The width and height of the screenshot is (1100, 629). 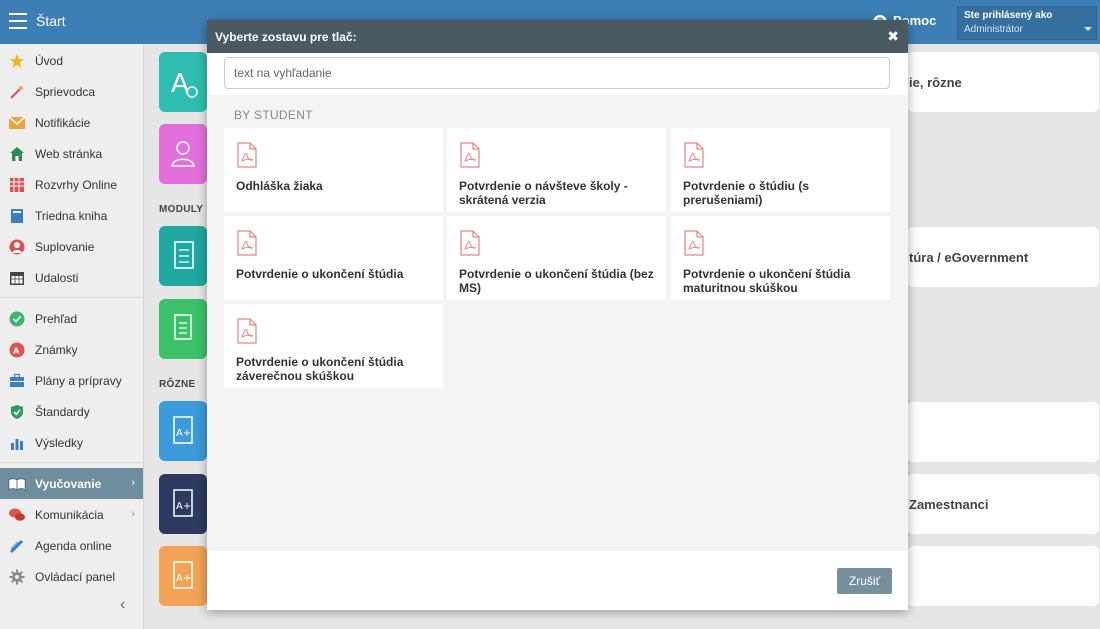 What do you see at coordinates (63, 122) in the screenshot?
I see `sidebar-item-label: Notifikácie` at bounding box center [63, 122].